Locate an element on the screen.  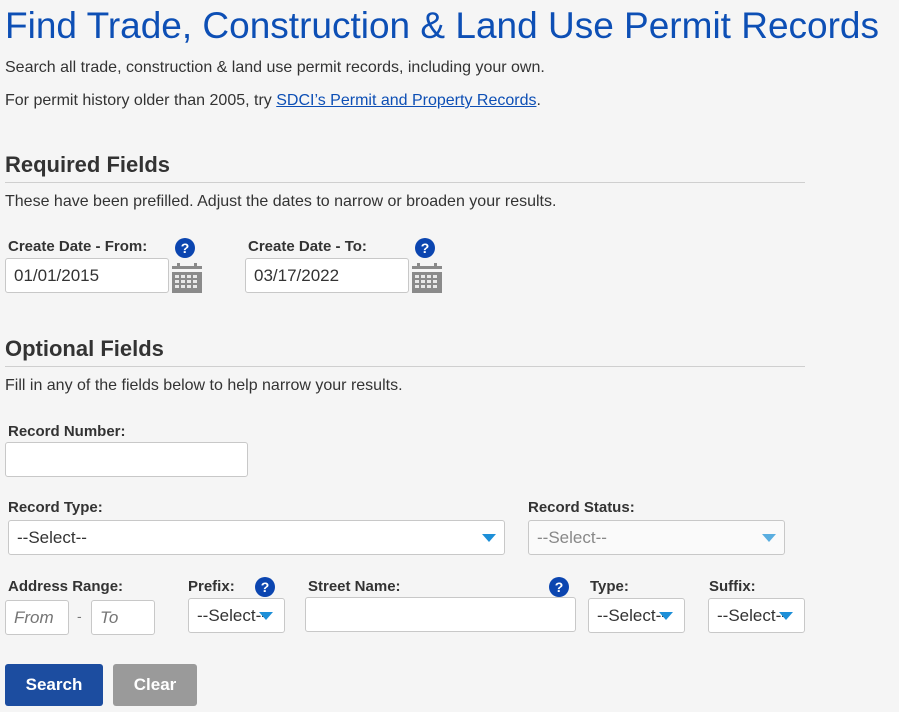
record-number-input is located at coordinates (126, 459).